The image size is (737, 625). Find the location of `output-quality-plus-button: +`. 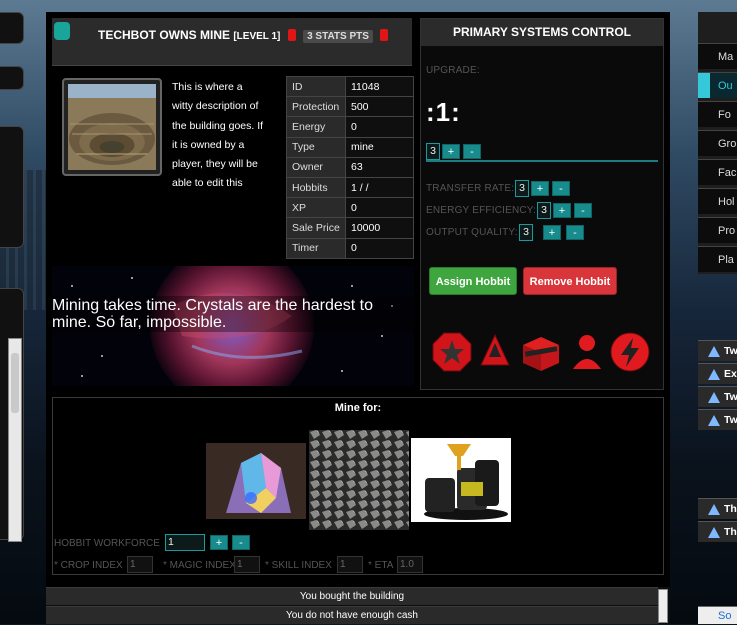

output-quality-plus-button: + is located at coordinates (552, 232).